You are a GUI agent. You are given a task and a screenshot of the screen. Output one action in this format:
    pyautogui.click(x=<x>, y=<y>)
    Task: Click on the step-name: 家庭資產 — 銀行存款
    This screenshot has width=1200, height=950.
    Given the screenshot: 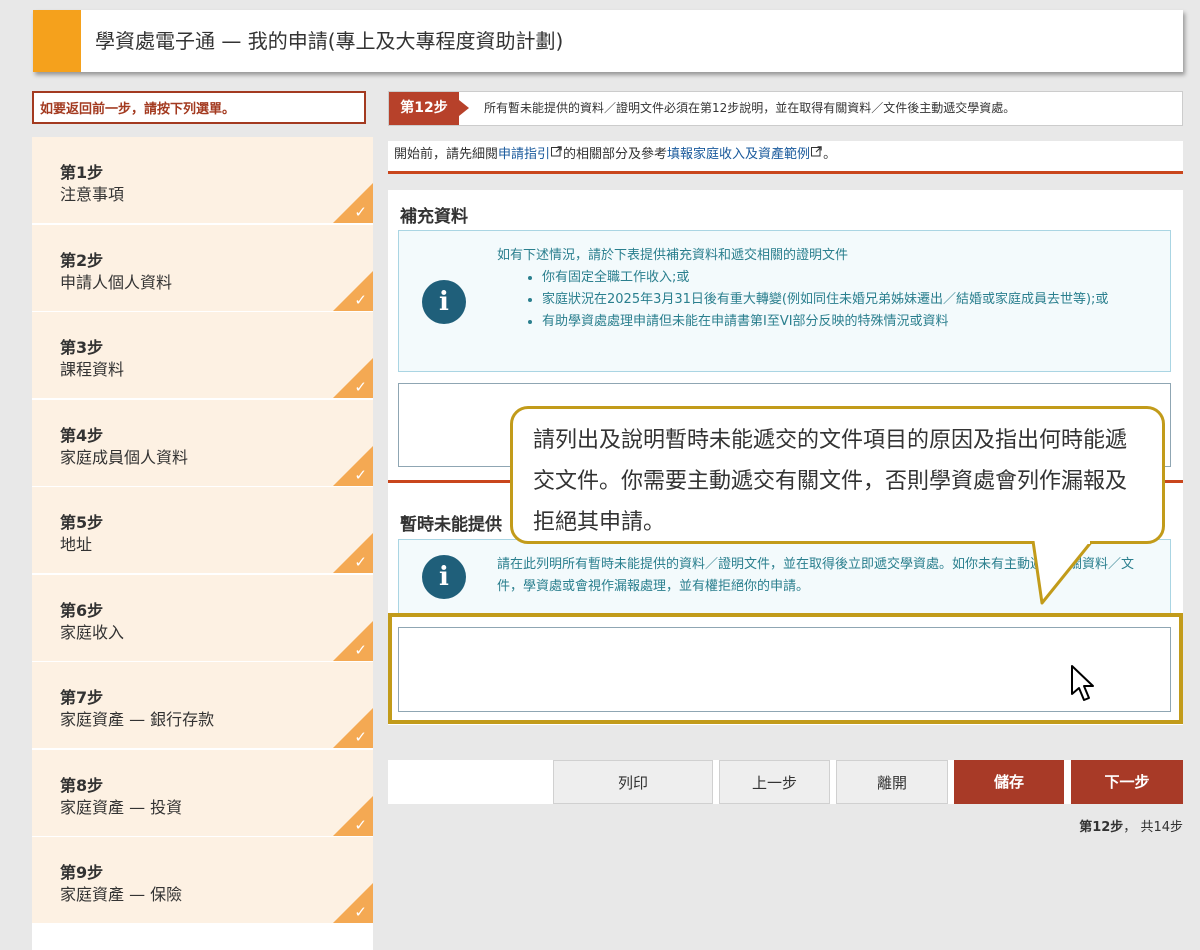 What is the action you would take?
    pyautogui.click(x=137, y=719)
    